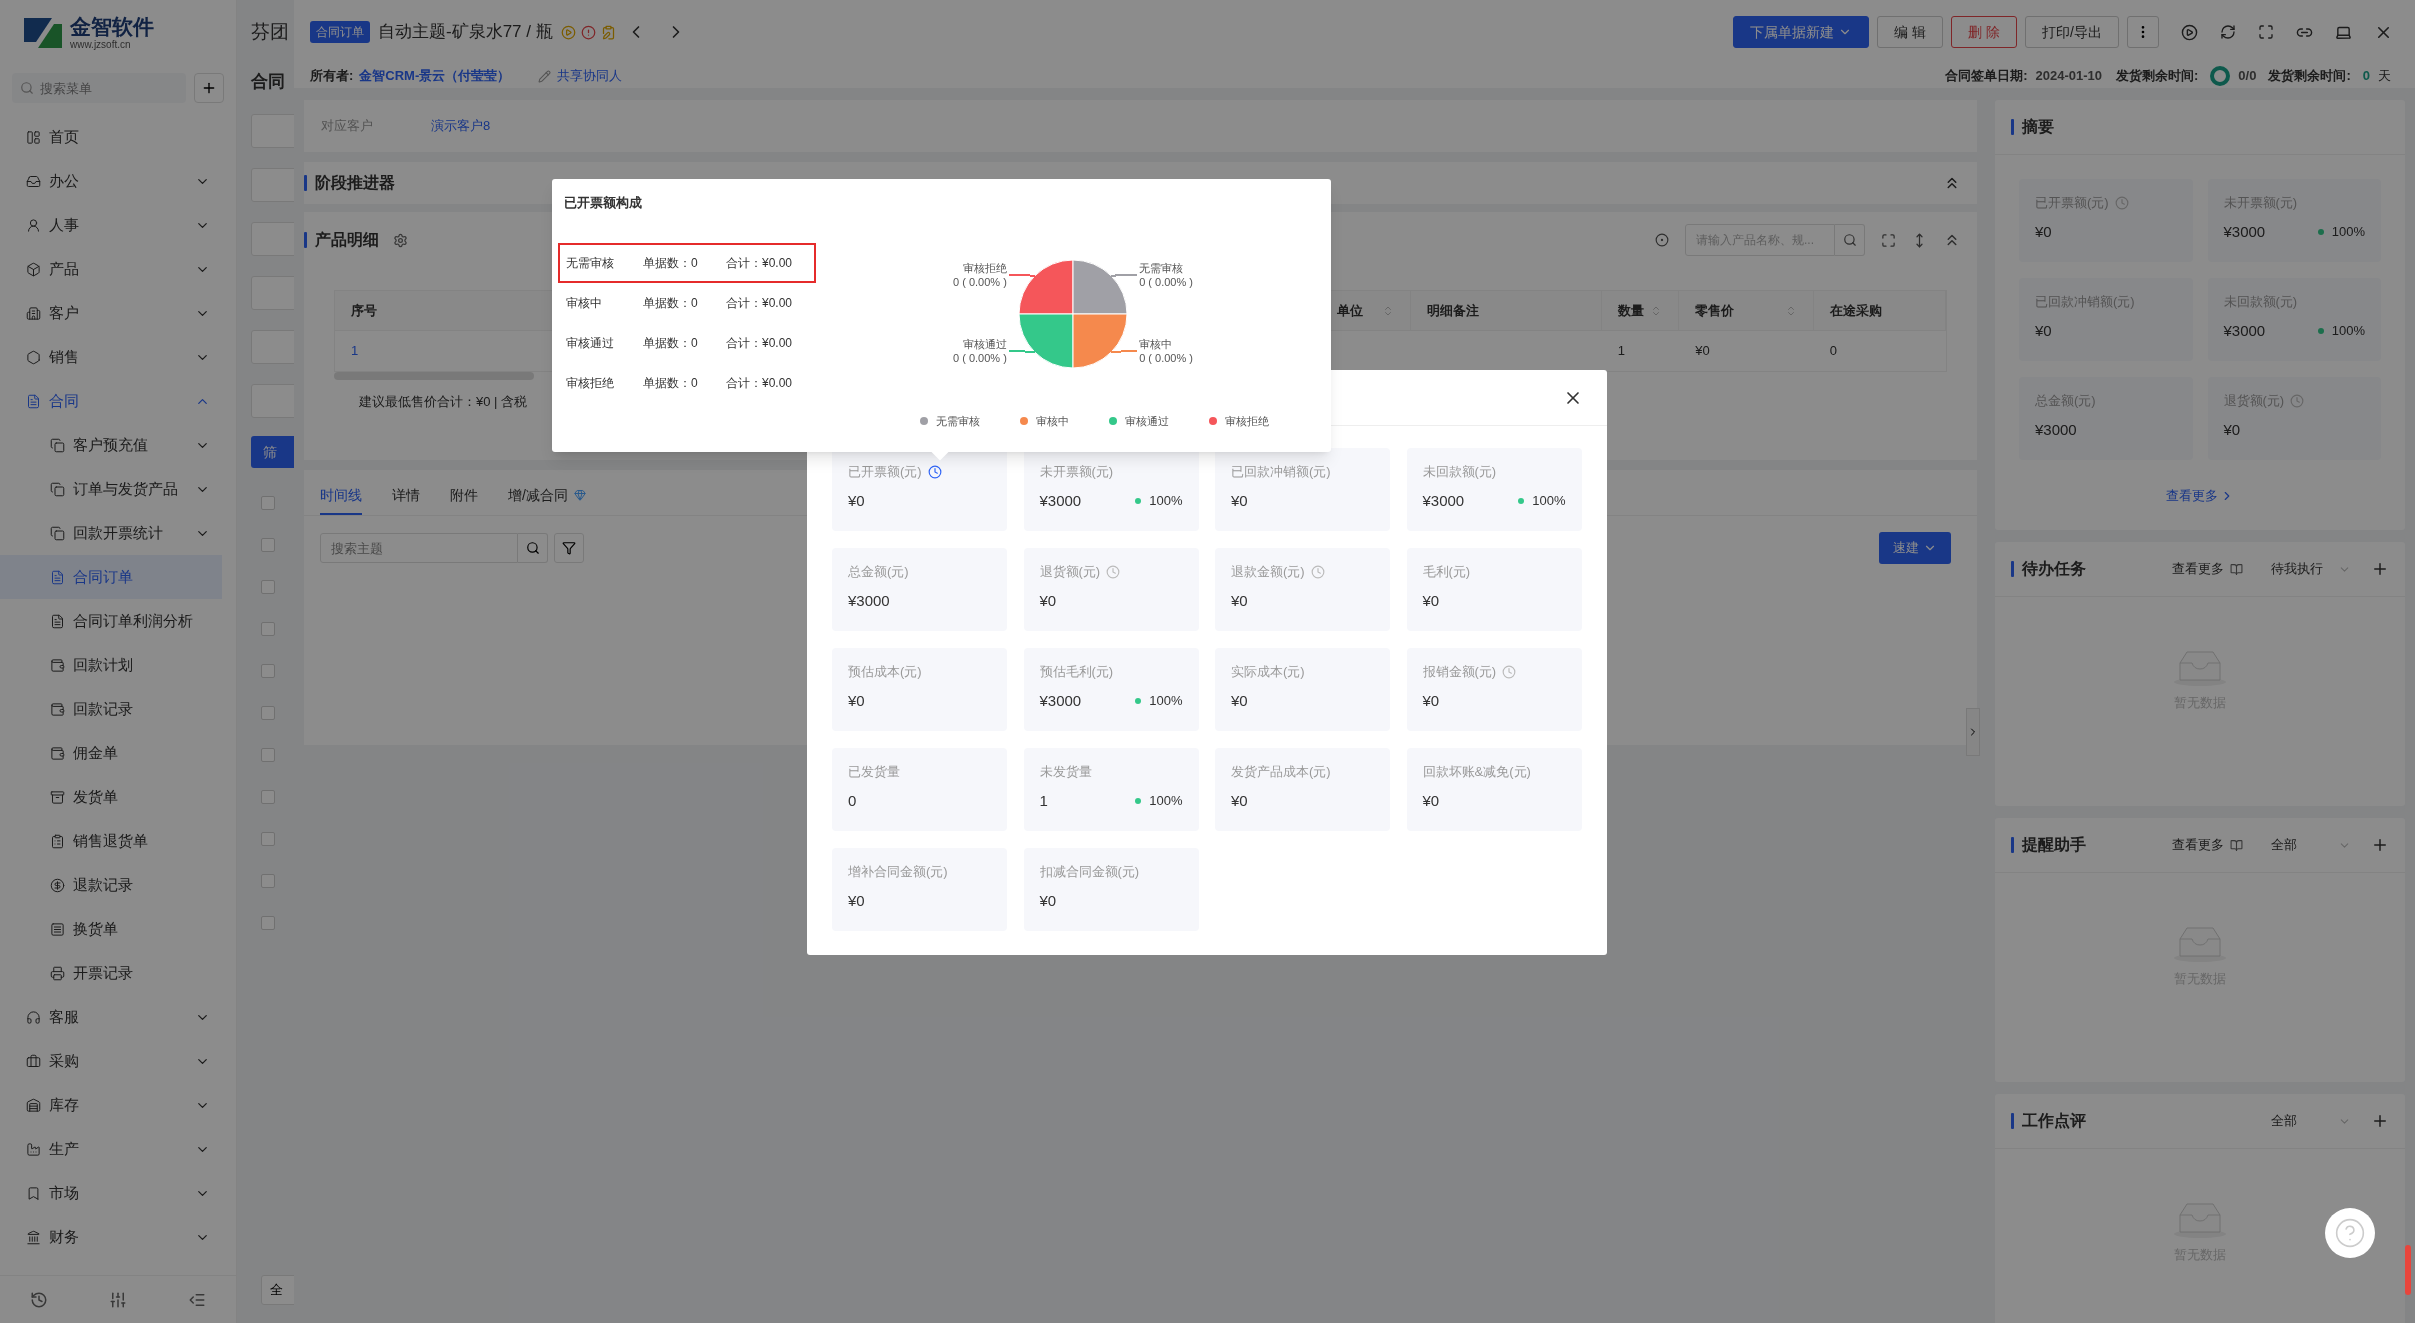 The height and width of the screenshot is (1323, 2415). I want to click on menu-item: 换货单, so click(111, 929).